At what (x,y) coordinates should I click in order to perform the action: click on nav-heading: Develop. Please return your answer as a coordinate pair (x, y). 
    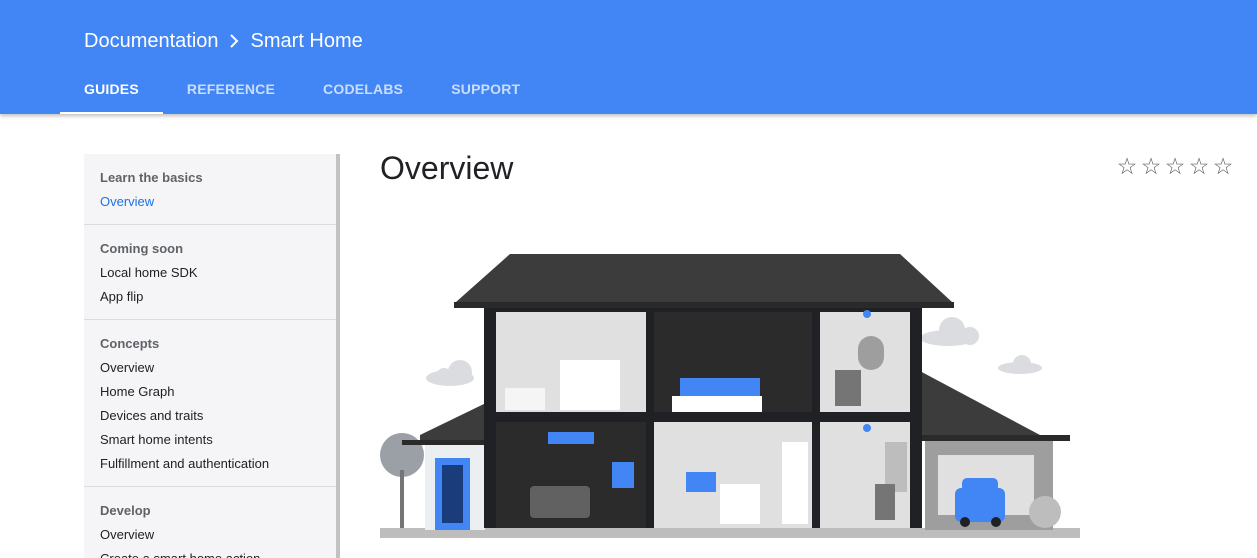
    Looking at the image, I should click on (125, 510).